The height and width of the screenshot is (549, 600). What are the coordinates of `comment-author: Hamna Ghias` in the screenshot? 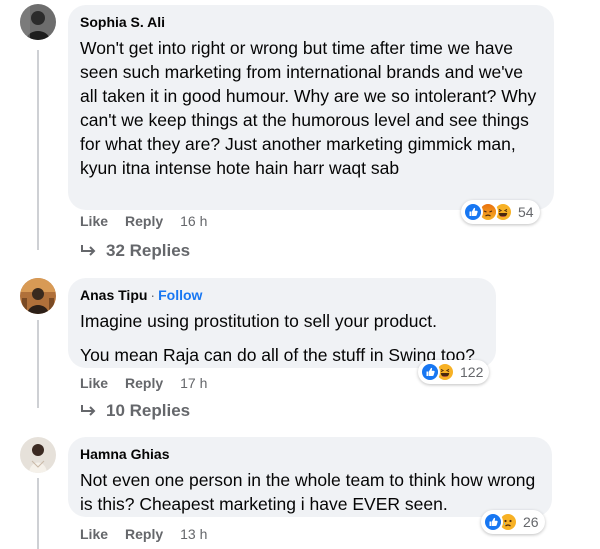 It's located at (124, 454).